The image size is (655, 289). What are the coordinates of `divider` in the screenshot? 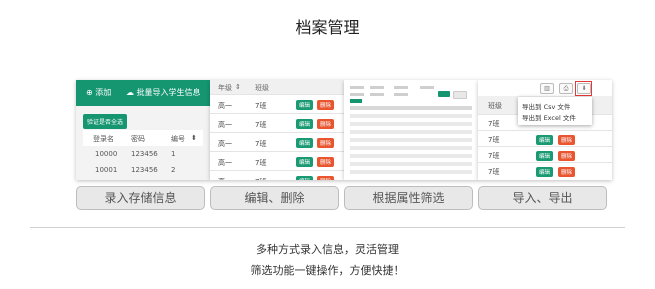 It's located at (327, 227).